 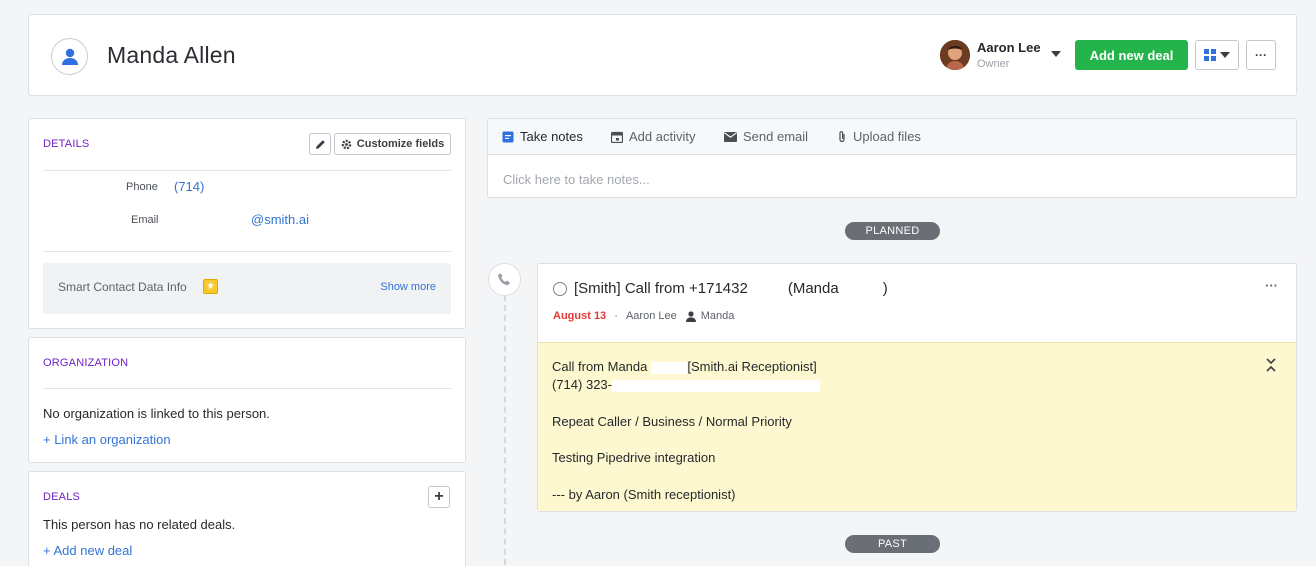 I want to click on timeline-line, so click(x=505, y=430).